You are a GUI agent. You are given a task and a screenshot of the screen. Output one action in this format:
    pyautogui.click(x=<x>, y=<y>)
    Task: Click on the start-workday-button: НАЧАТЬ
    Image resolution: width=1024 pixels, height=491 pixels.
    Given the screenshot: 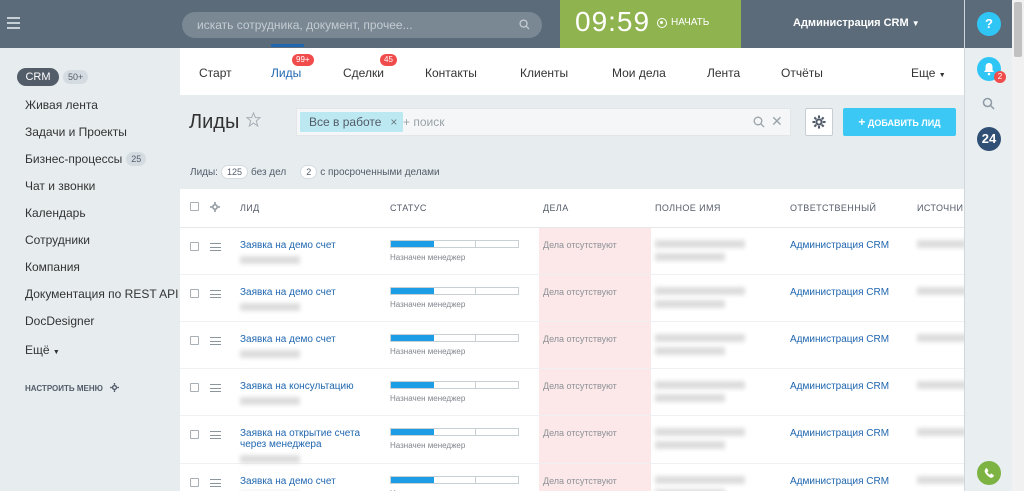 What is the action you would take?
    pyautogui.click(x=683, y=22)
    